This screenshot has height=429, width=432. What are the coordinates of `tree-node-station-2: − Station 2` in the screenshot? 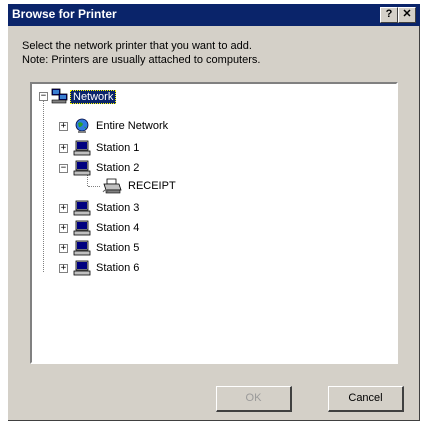 It's located at (138, 169).